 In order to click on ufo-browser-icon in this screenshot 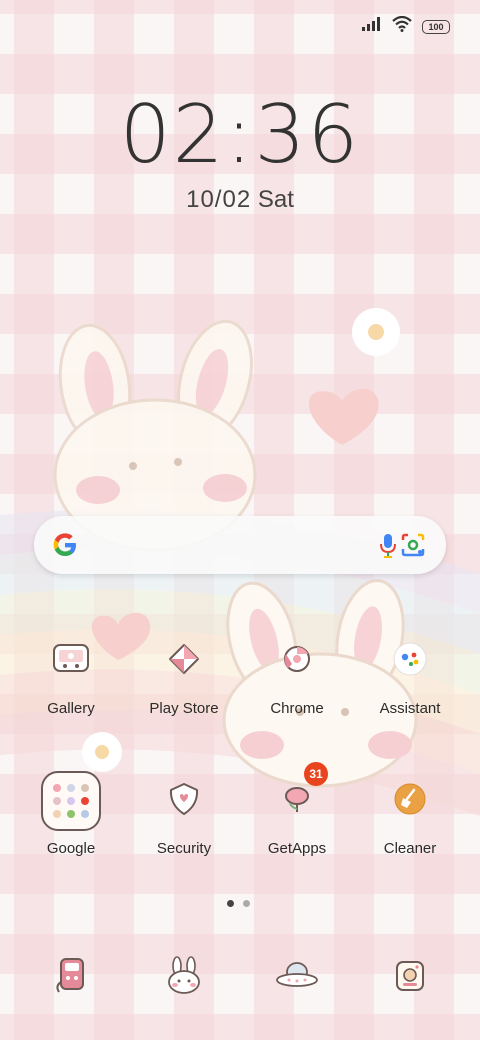, I will do `click(297, 978)`.